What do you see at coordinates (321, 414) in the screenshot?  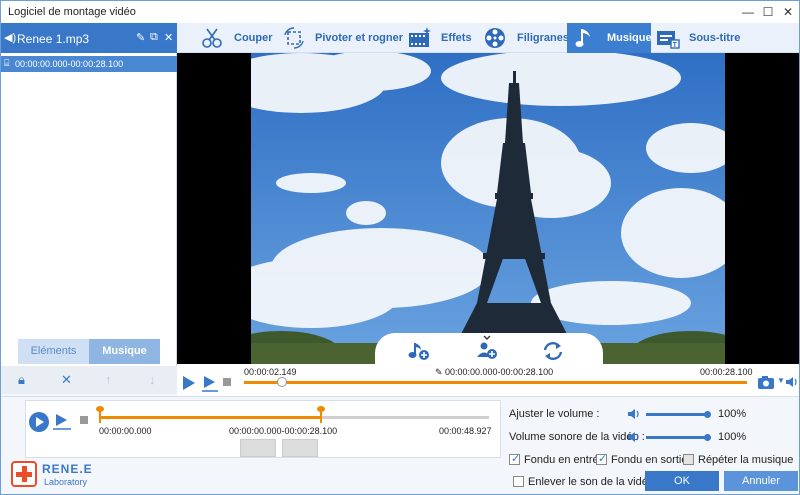 I see `trim-end-handle` at bounding box center [321, 414].